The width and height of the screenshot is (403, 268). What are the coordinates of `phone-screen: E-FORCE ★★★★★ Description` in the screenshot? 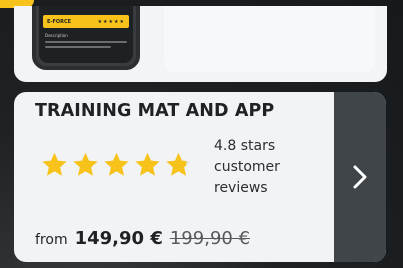 It's located at (86, 34).